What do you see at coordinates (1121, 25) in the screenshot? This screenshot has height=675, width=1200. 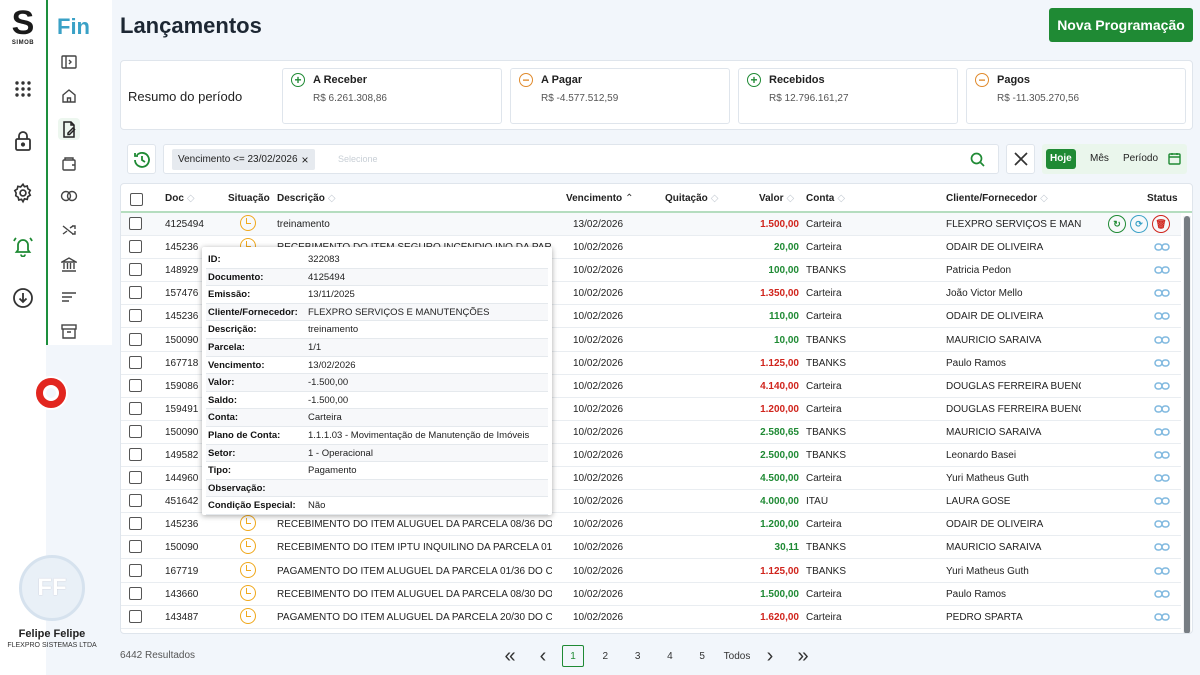 I see `new-schedule-button: Nova Programação` at bounding box center [1121, 25].